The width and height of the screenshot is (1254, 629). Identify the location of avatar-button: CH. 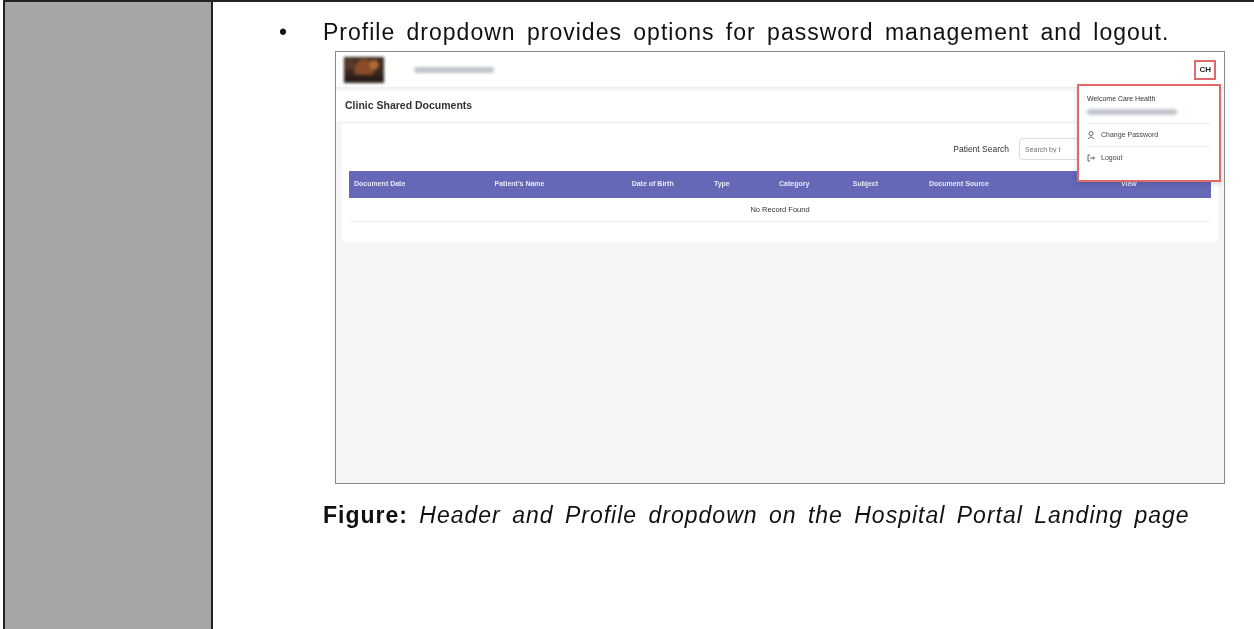
(1205, 69).